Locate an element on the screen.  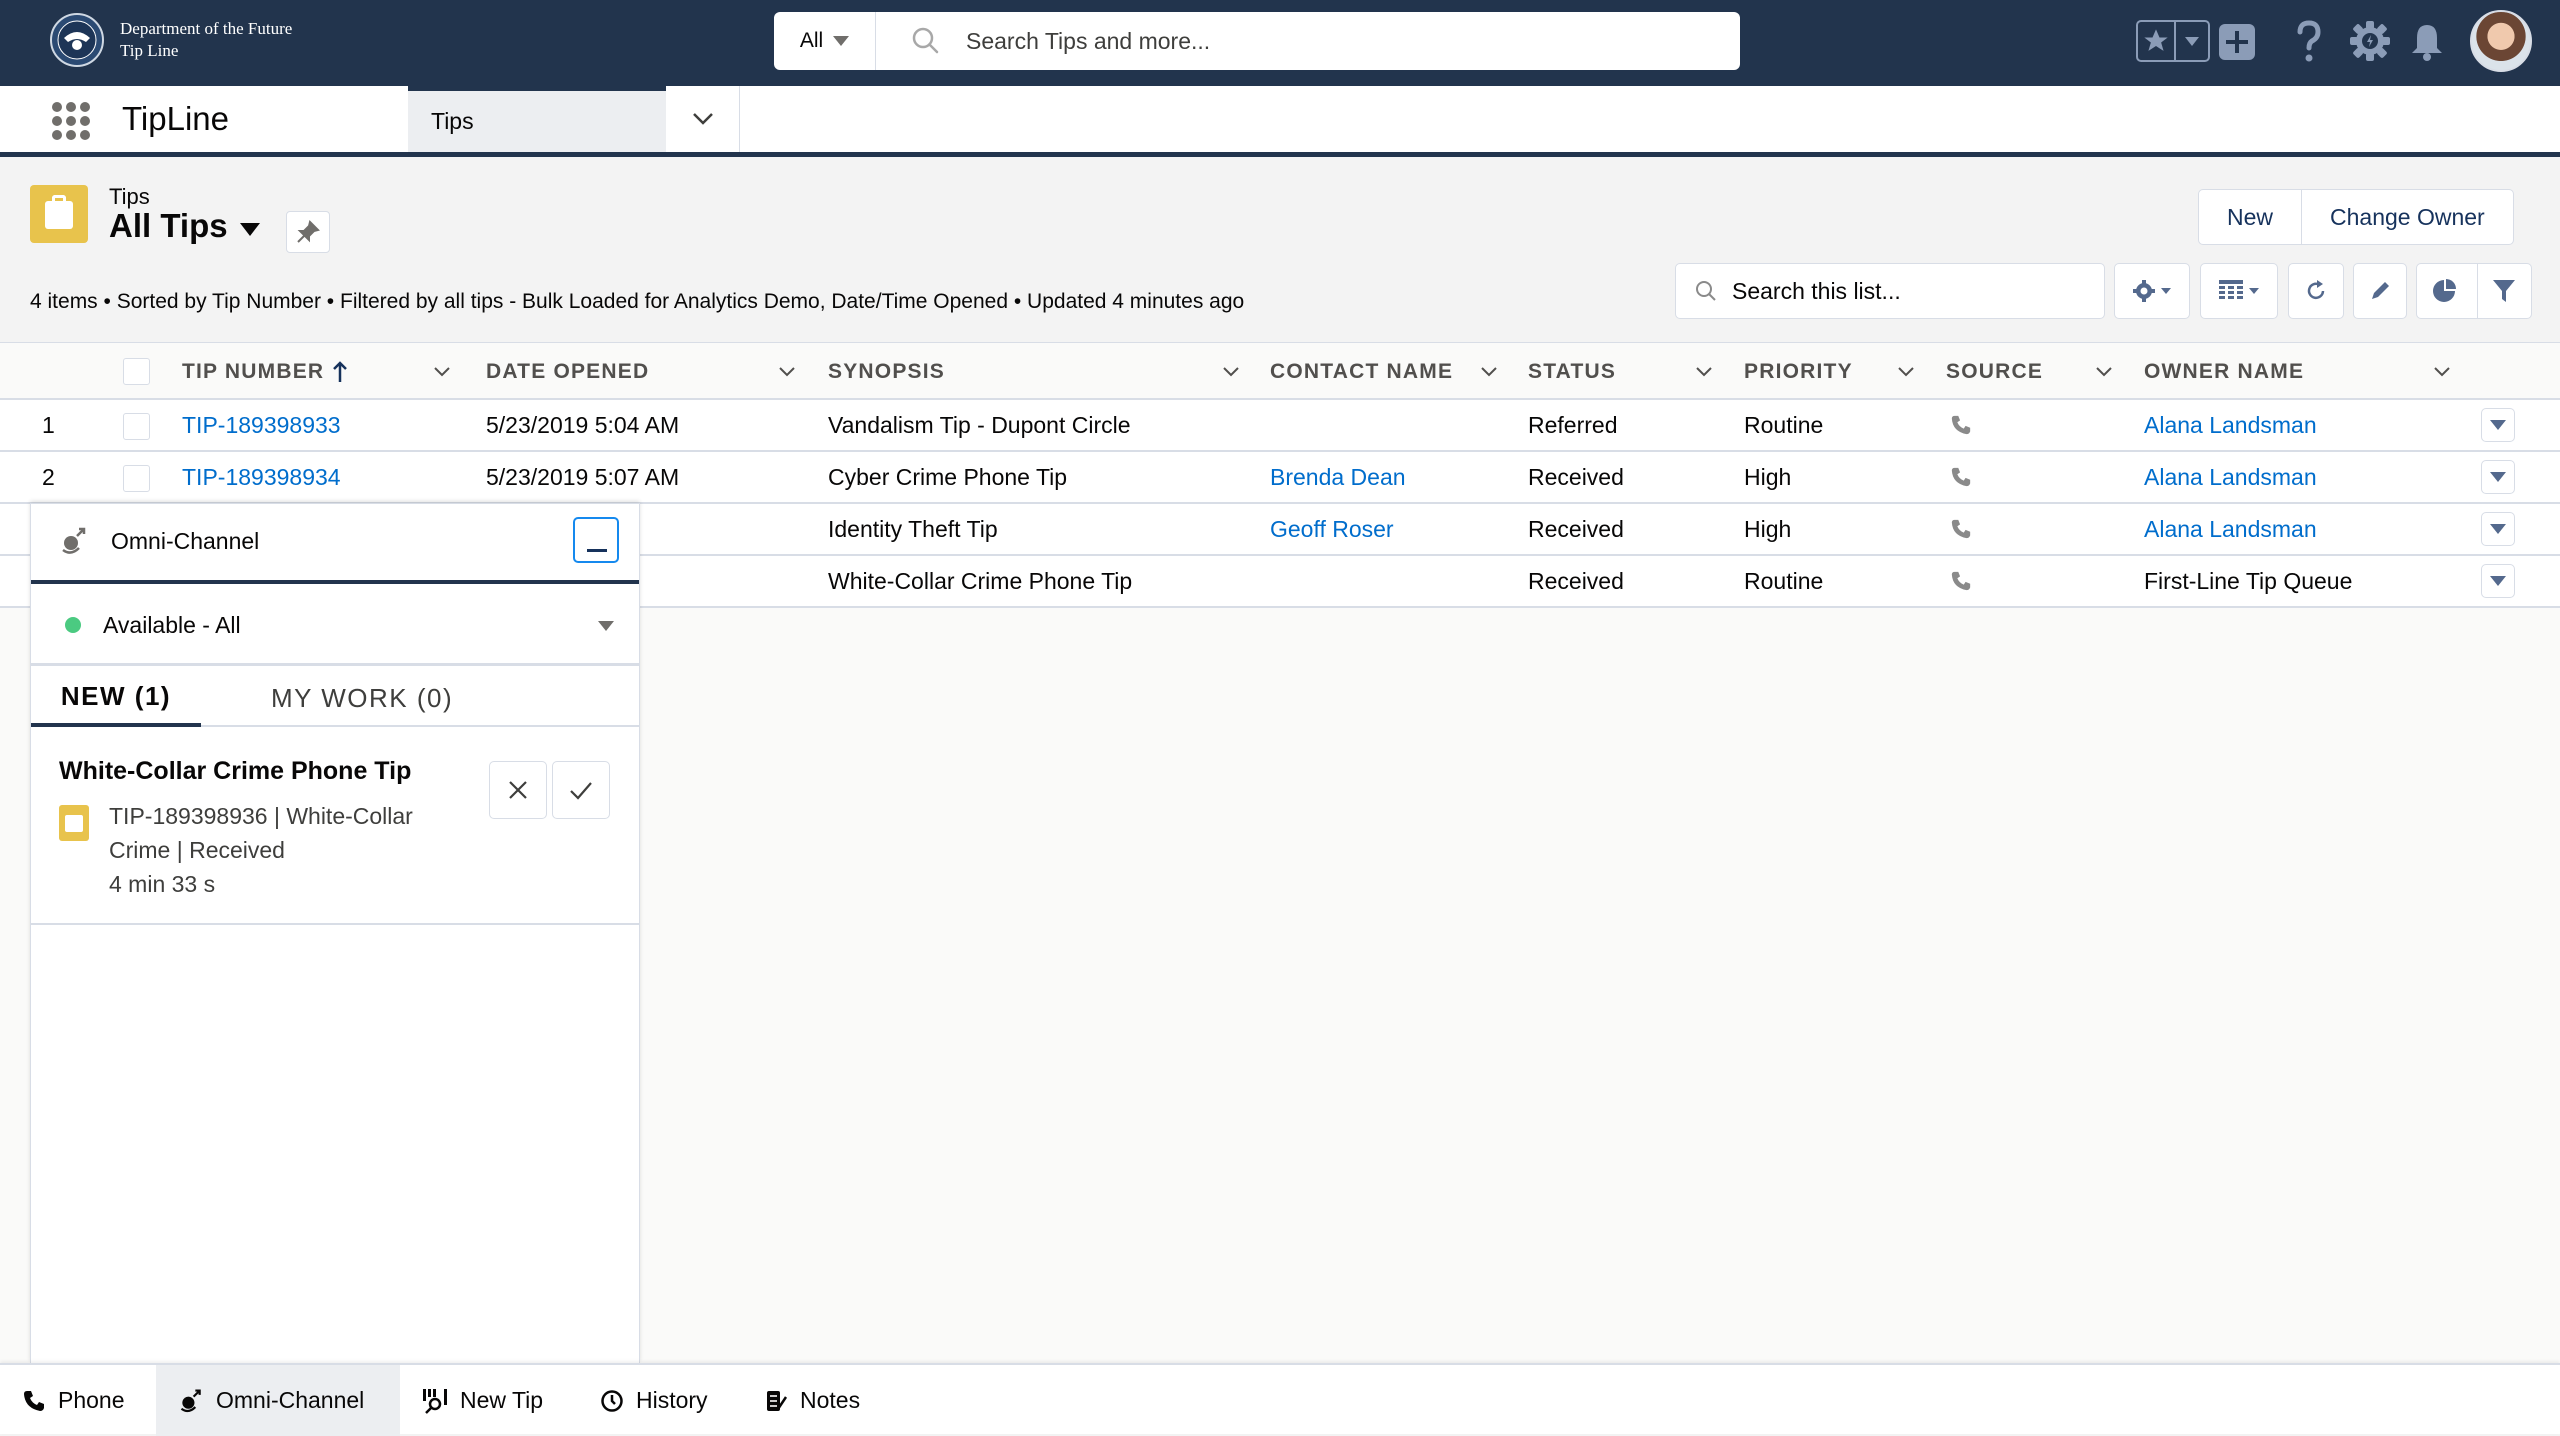
display-as-button is located at coordinates (2239, 291).